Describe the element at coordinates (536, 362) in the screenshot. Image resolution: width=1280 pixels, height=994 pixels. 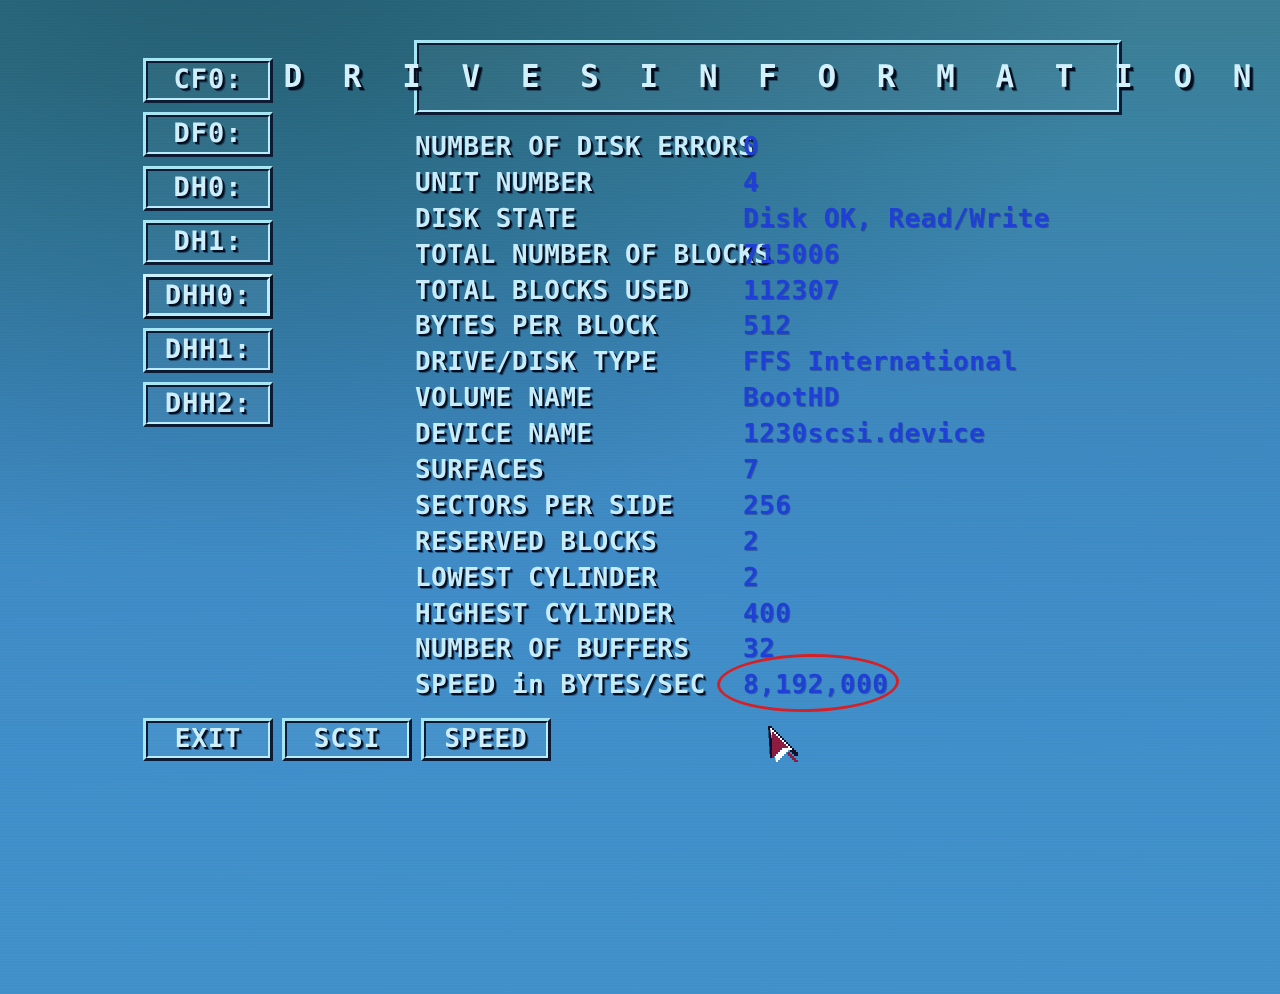
I see `info-row-label: DRIVE/DISK TYPE` at that location.